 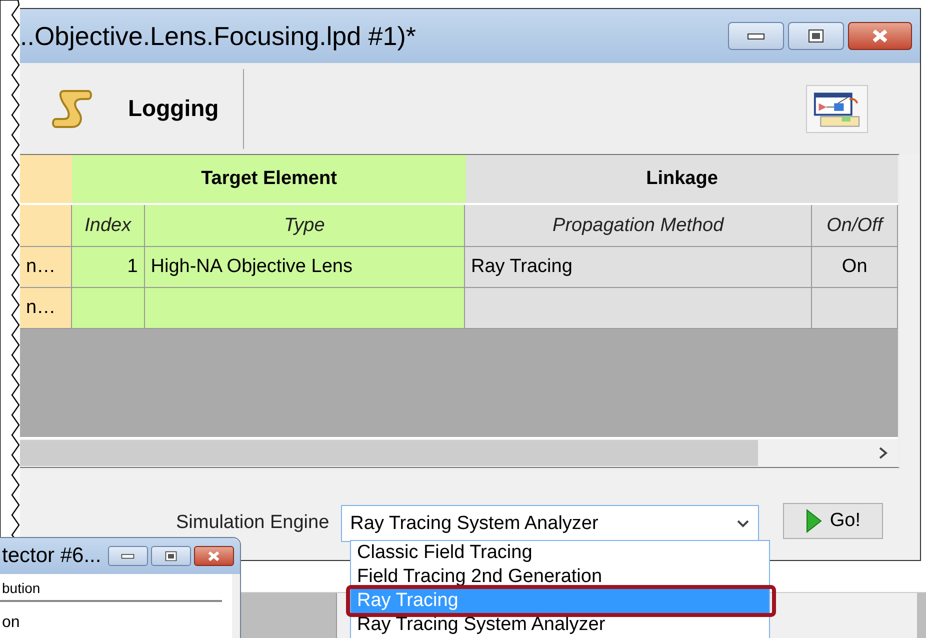 I want to click on logging-button: Logging, so click(x=173, y=108).